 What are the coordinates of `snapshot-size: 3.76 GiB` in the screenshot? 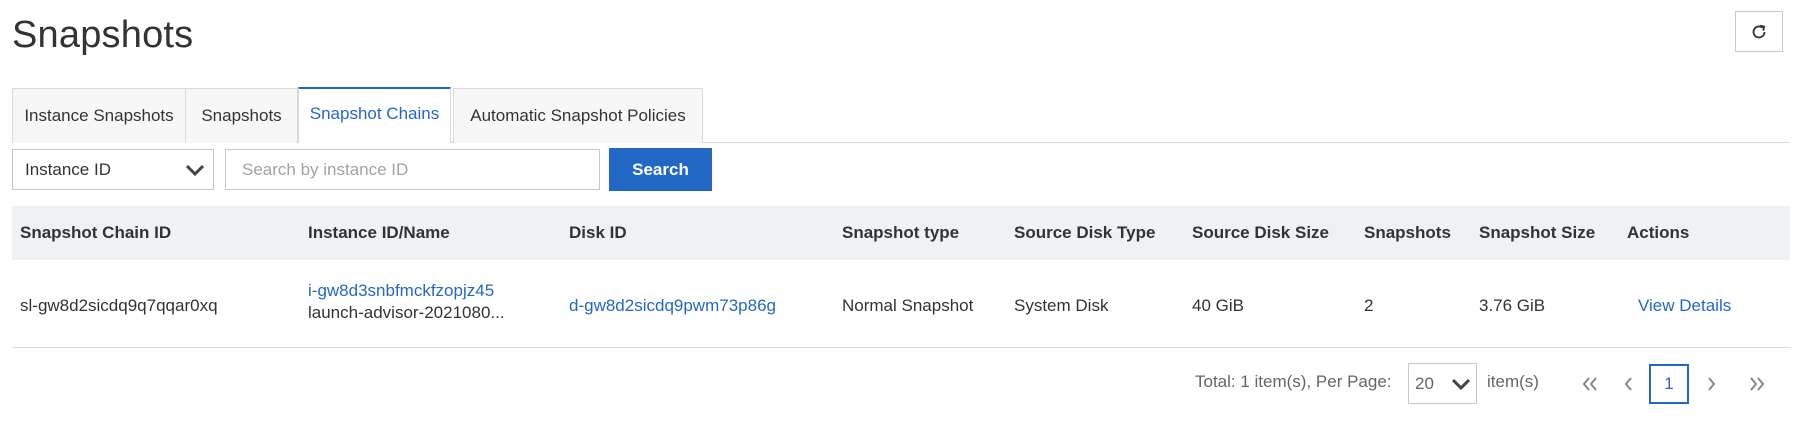 It's located at (1512, 305).